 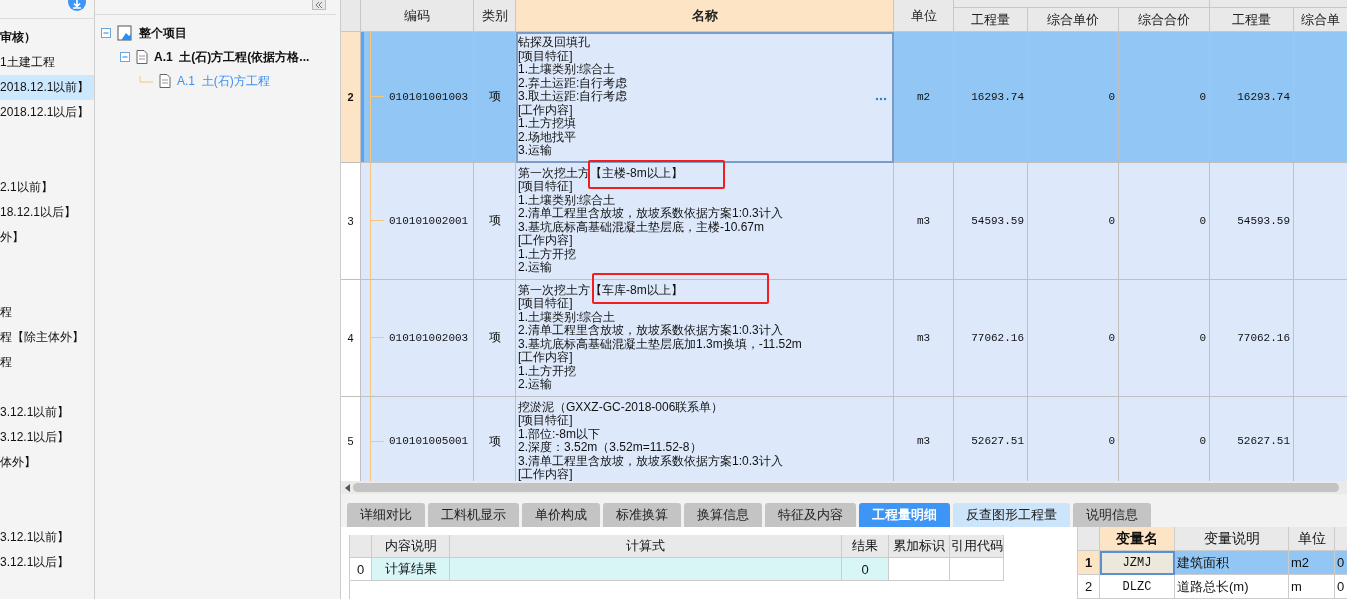 I want to click on table-cell: 010101002001, so click(x=417, y=221).